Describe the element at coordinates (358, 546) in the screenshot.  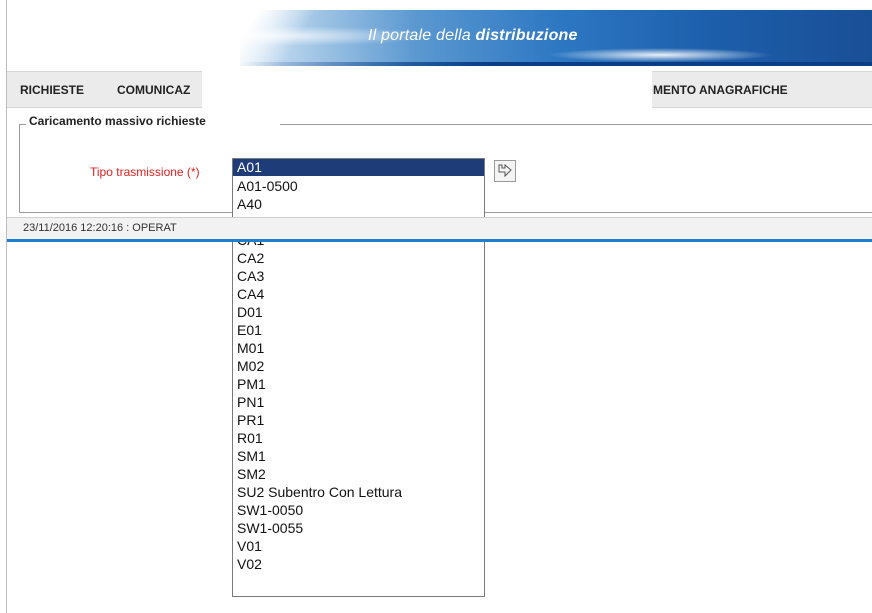
I see `dropdown-option: V01` at that location.